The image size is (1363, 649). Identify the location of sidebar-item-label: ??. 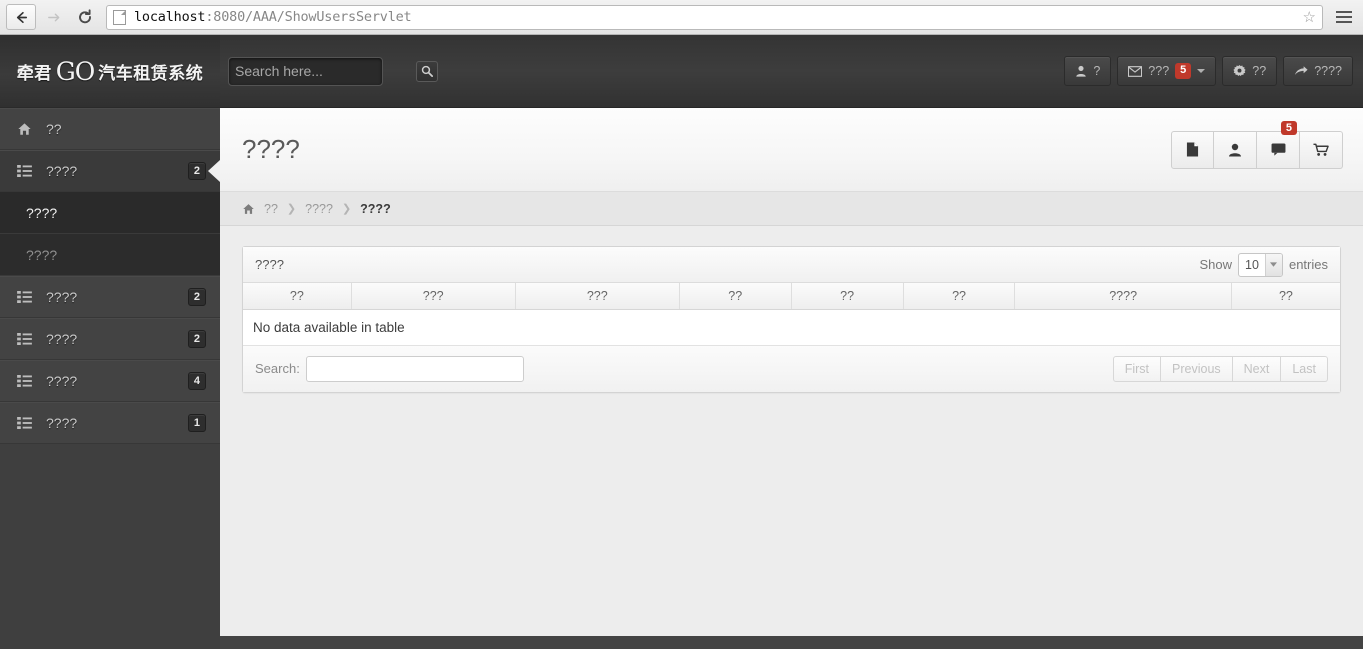
(54, 129).